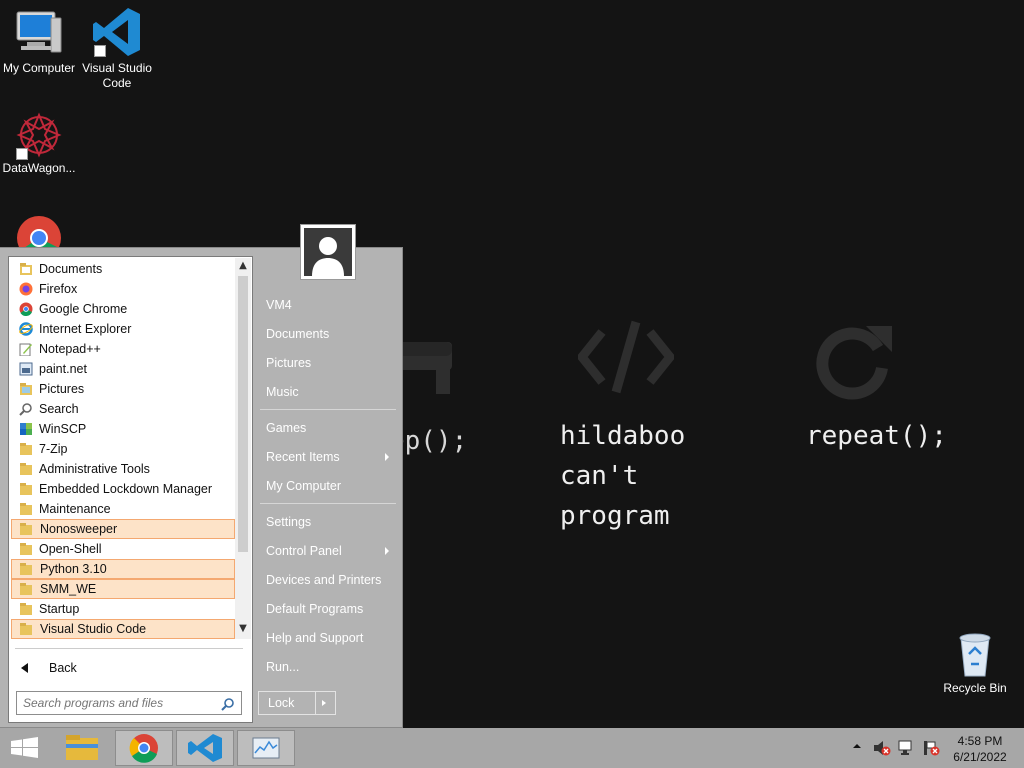  Describe the element at coordinates (26, 369) in the screenshot. I see `paintnet-icon` at that location.